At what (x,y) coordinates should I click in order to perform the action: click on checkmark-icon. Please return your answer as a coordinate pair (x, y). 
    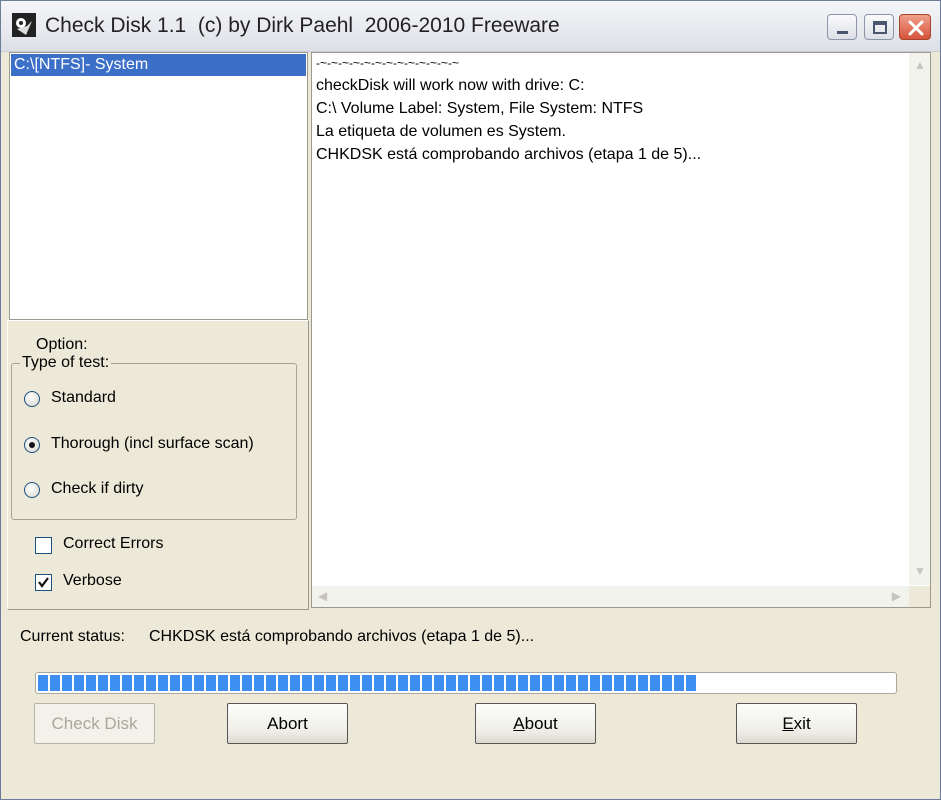
    Looking at the image, I should click on (43, 582).